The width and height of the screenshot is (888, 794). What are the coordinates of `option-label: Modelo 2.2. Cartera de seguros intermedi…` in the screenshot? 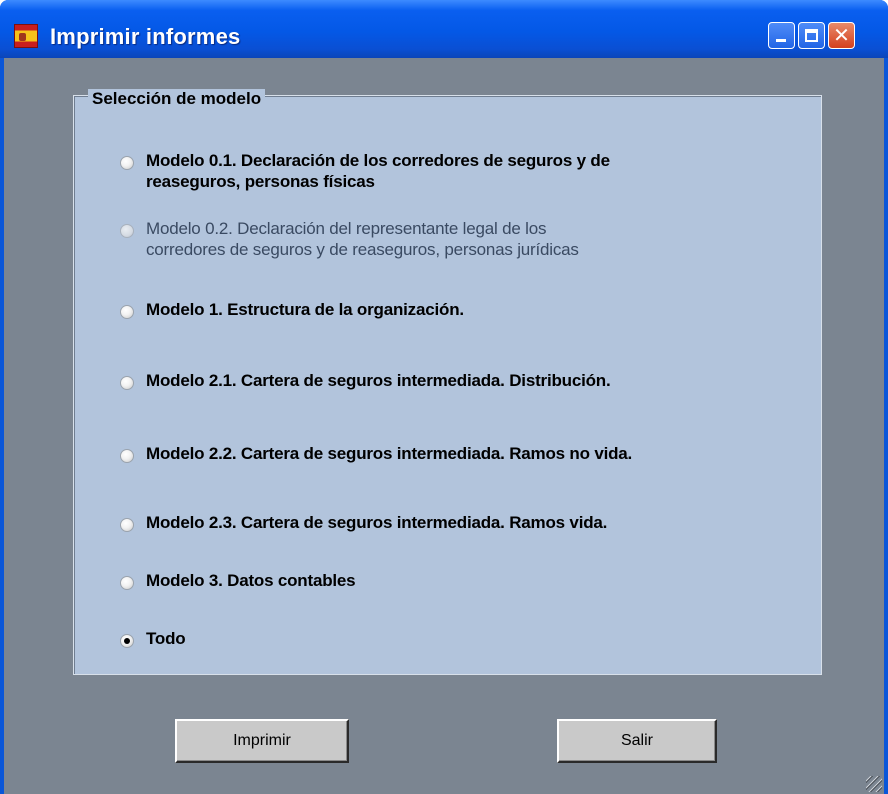 It's located at (389, 453).